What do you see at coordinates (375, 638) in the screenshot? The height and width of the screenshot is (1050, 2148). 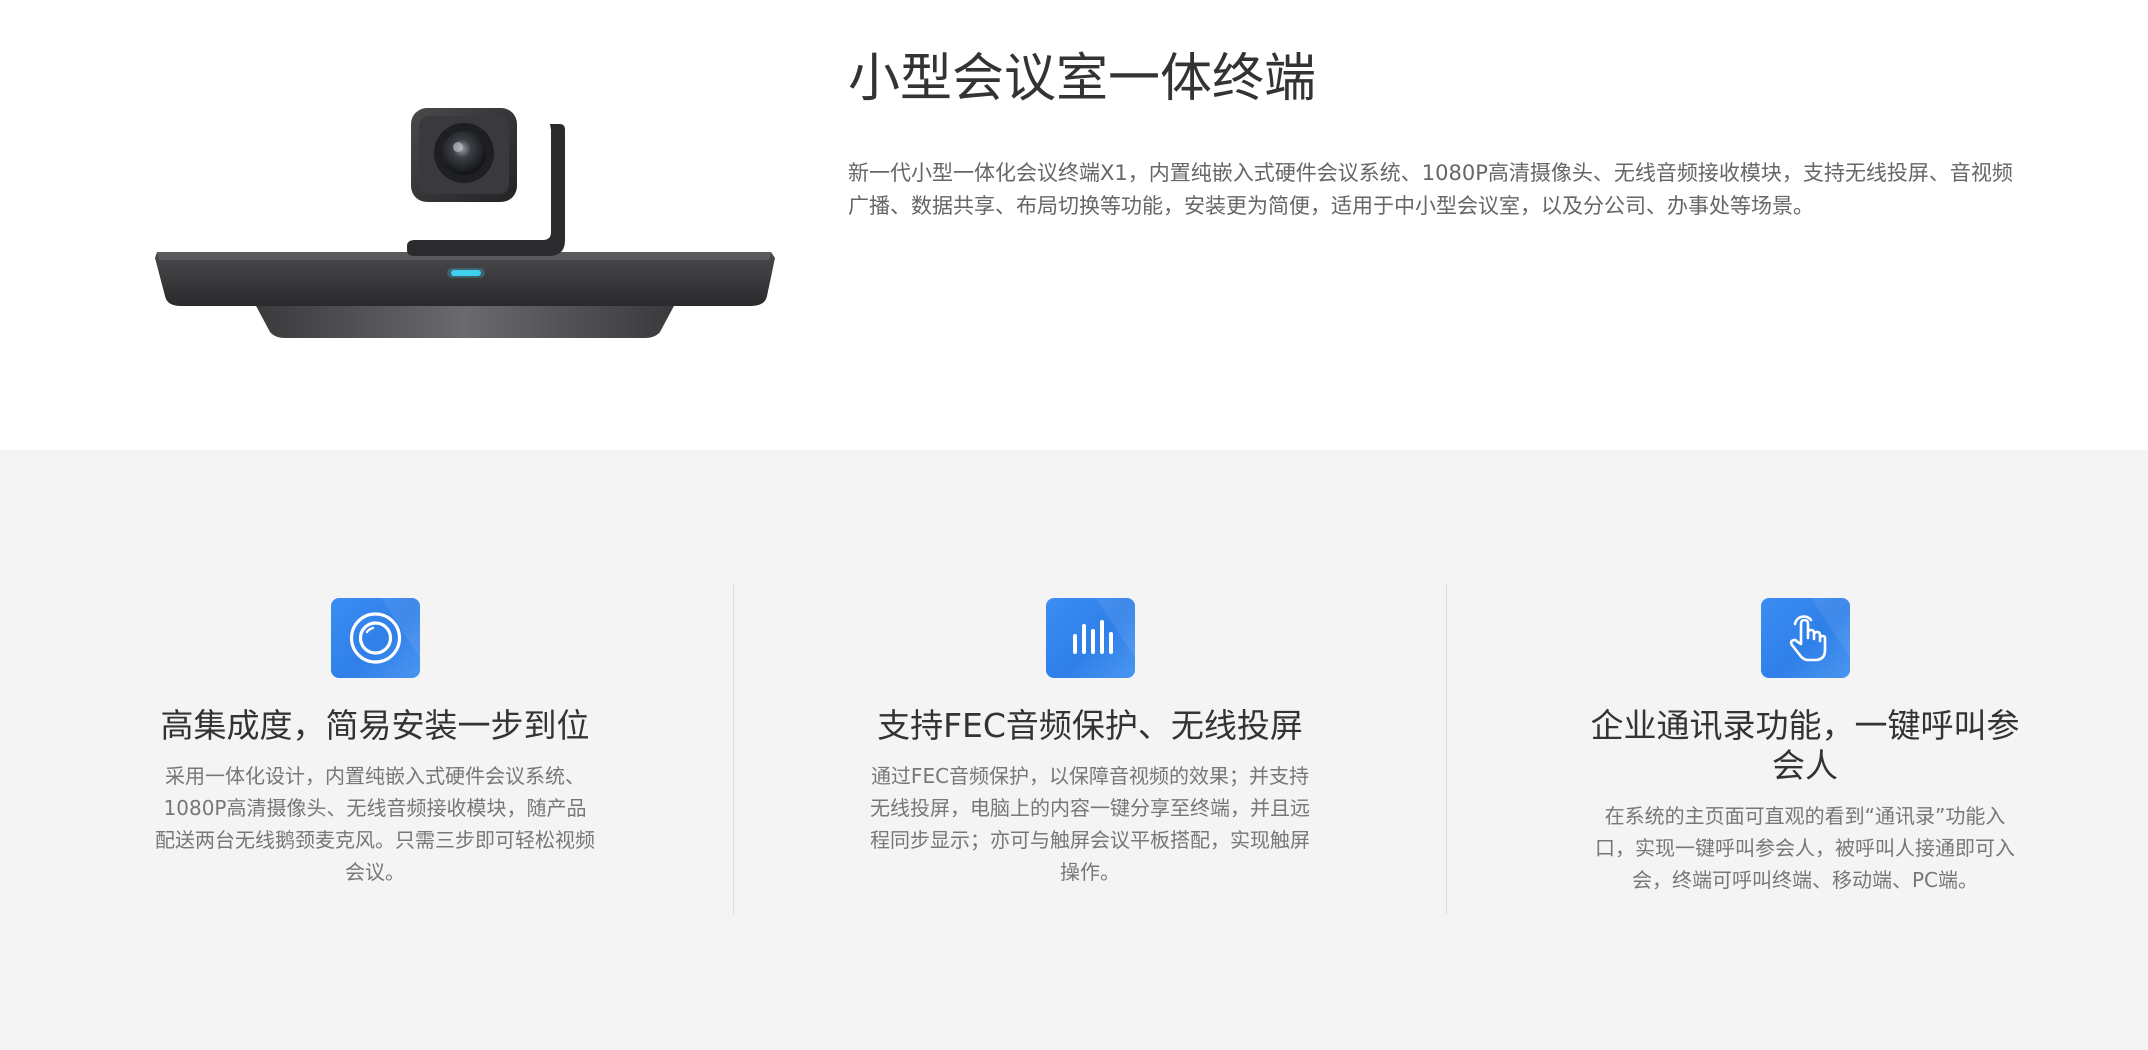 I see `camera-lens-icon` at bounding box center [375, 638].